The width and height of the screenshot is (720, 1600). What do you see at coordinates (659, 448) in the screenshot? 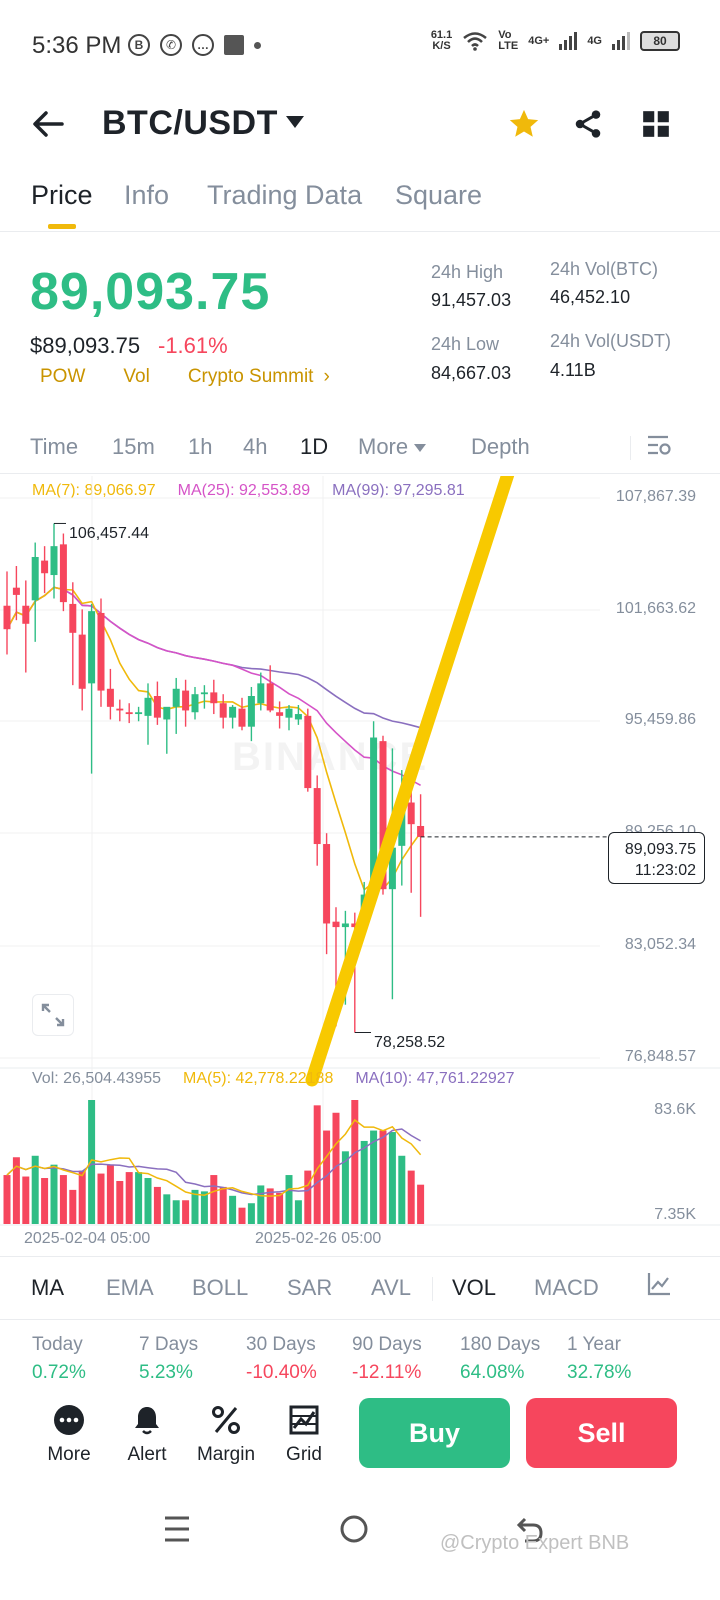
I see `chart-settings-icon` at bounding box center [659, 448].